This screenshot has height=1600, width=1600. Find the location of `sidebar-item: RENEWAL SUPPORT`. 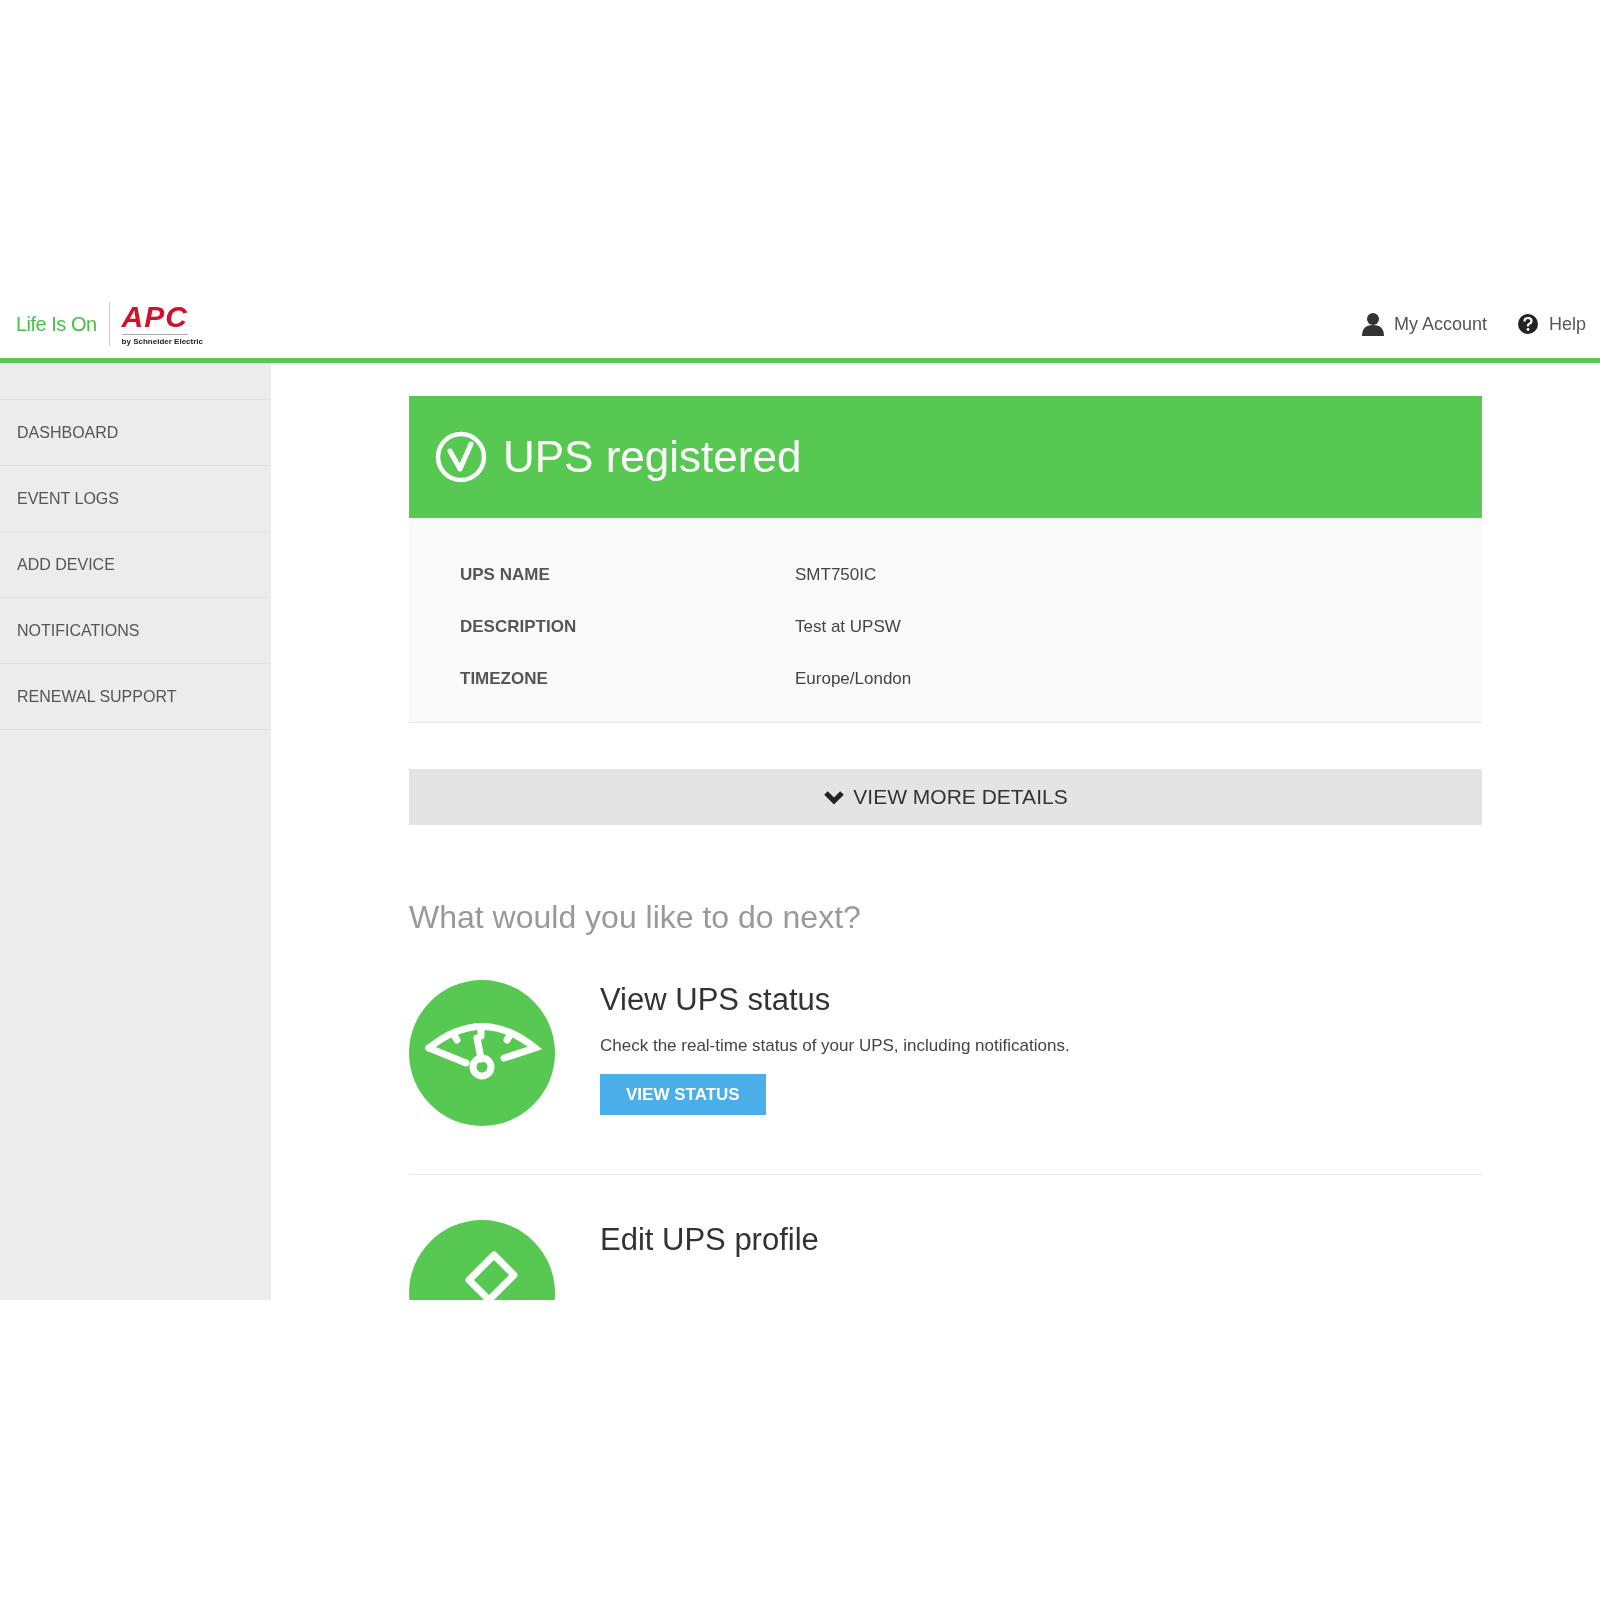

sidebar-item: RENEWAL SUPPORT is located at coordinates (135, 697).